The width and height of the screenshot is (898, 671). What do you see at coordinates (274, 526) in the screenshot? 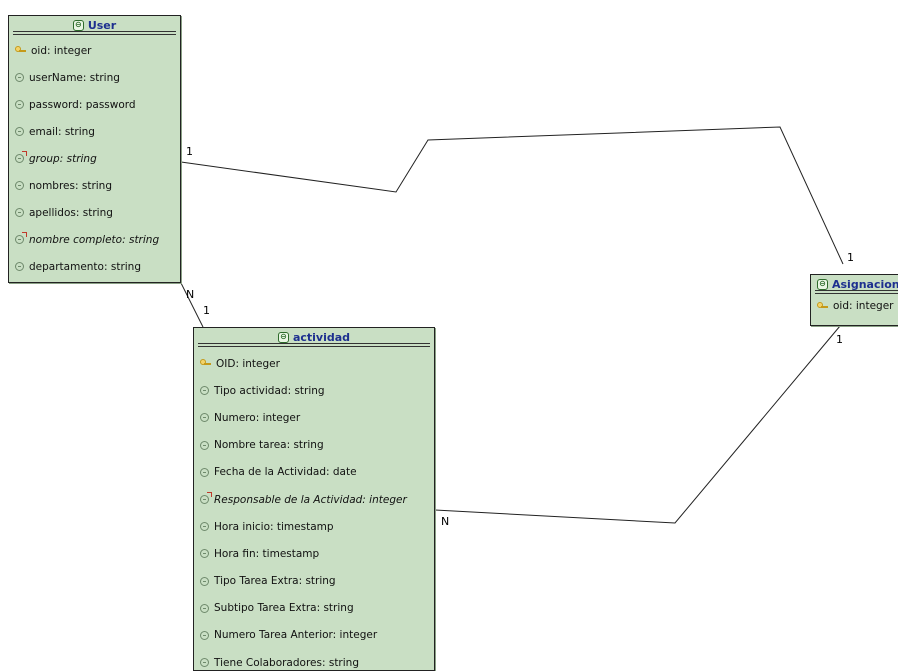
I see `attribute-label: Hora inicio: timestamp` at bounding box center [274, 526].